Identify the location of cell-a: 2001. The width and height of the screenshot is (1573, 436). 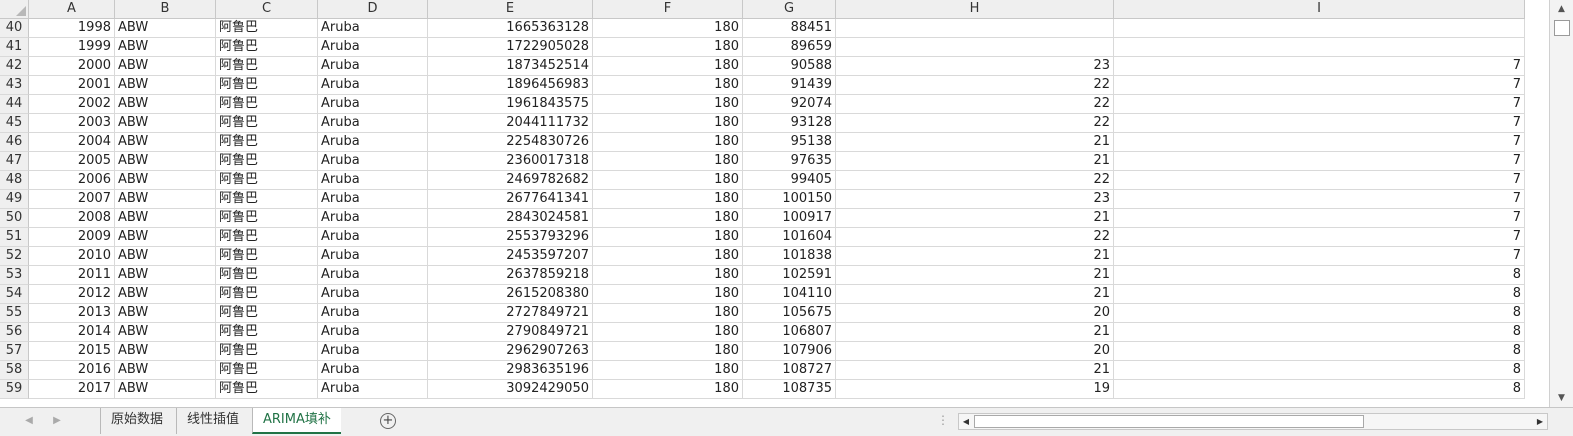
(72, 85).